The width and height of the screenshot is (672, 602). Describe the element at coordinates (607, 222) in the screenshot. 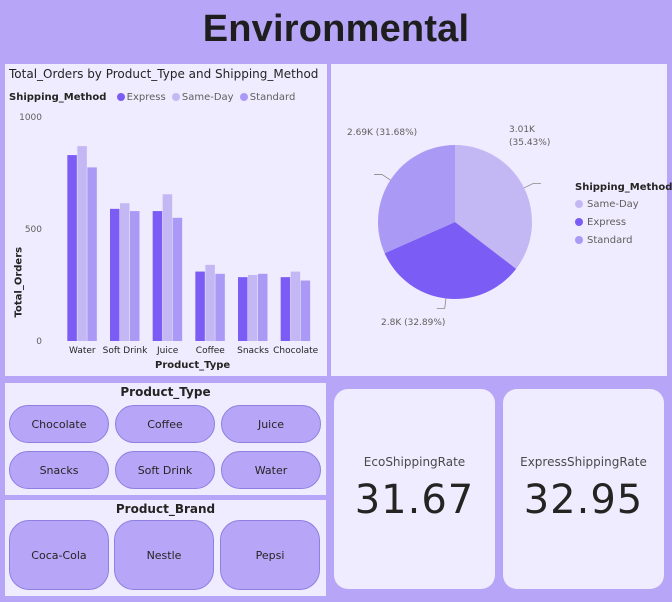

I see `pie-legend-label: Express` at that location.